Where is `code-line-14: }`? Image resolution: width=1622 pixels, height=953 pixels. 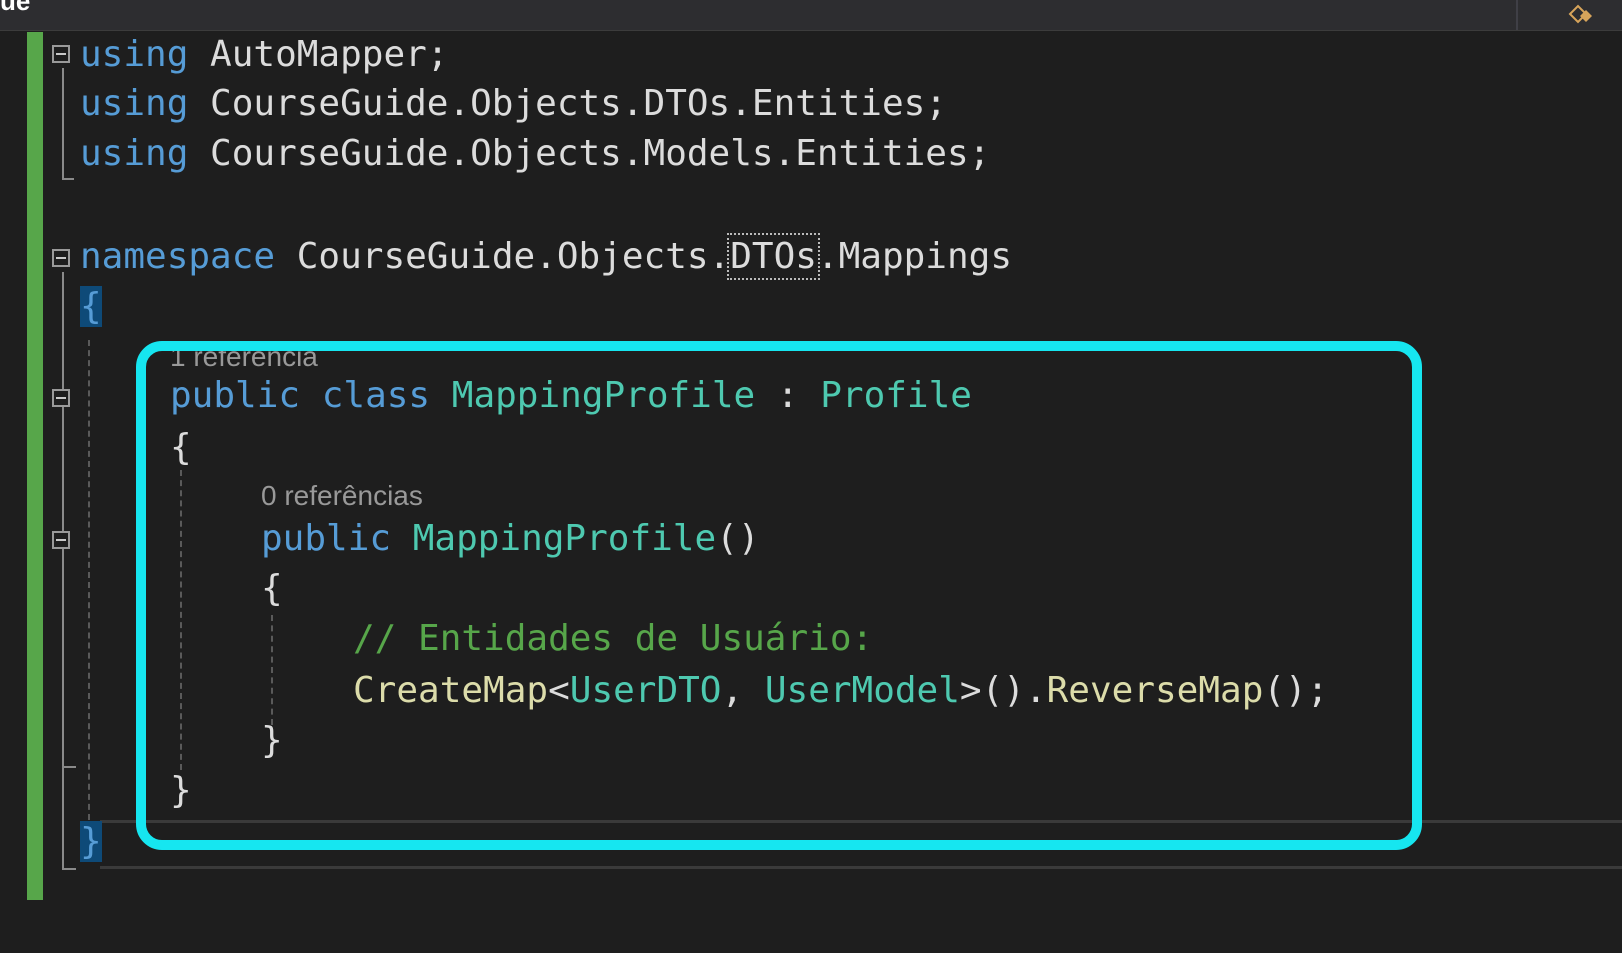 code-line-14: } is located at coordinates (91, 842).